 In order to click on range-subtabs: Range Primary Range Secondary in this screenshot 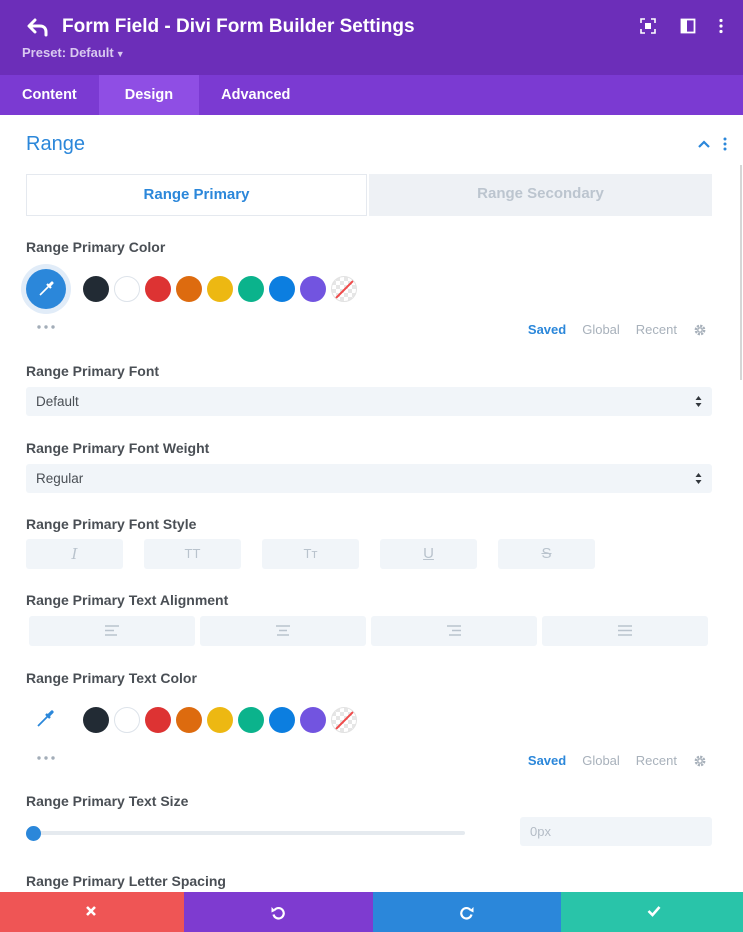, I will do `click(369, 195)`.